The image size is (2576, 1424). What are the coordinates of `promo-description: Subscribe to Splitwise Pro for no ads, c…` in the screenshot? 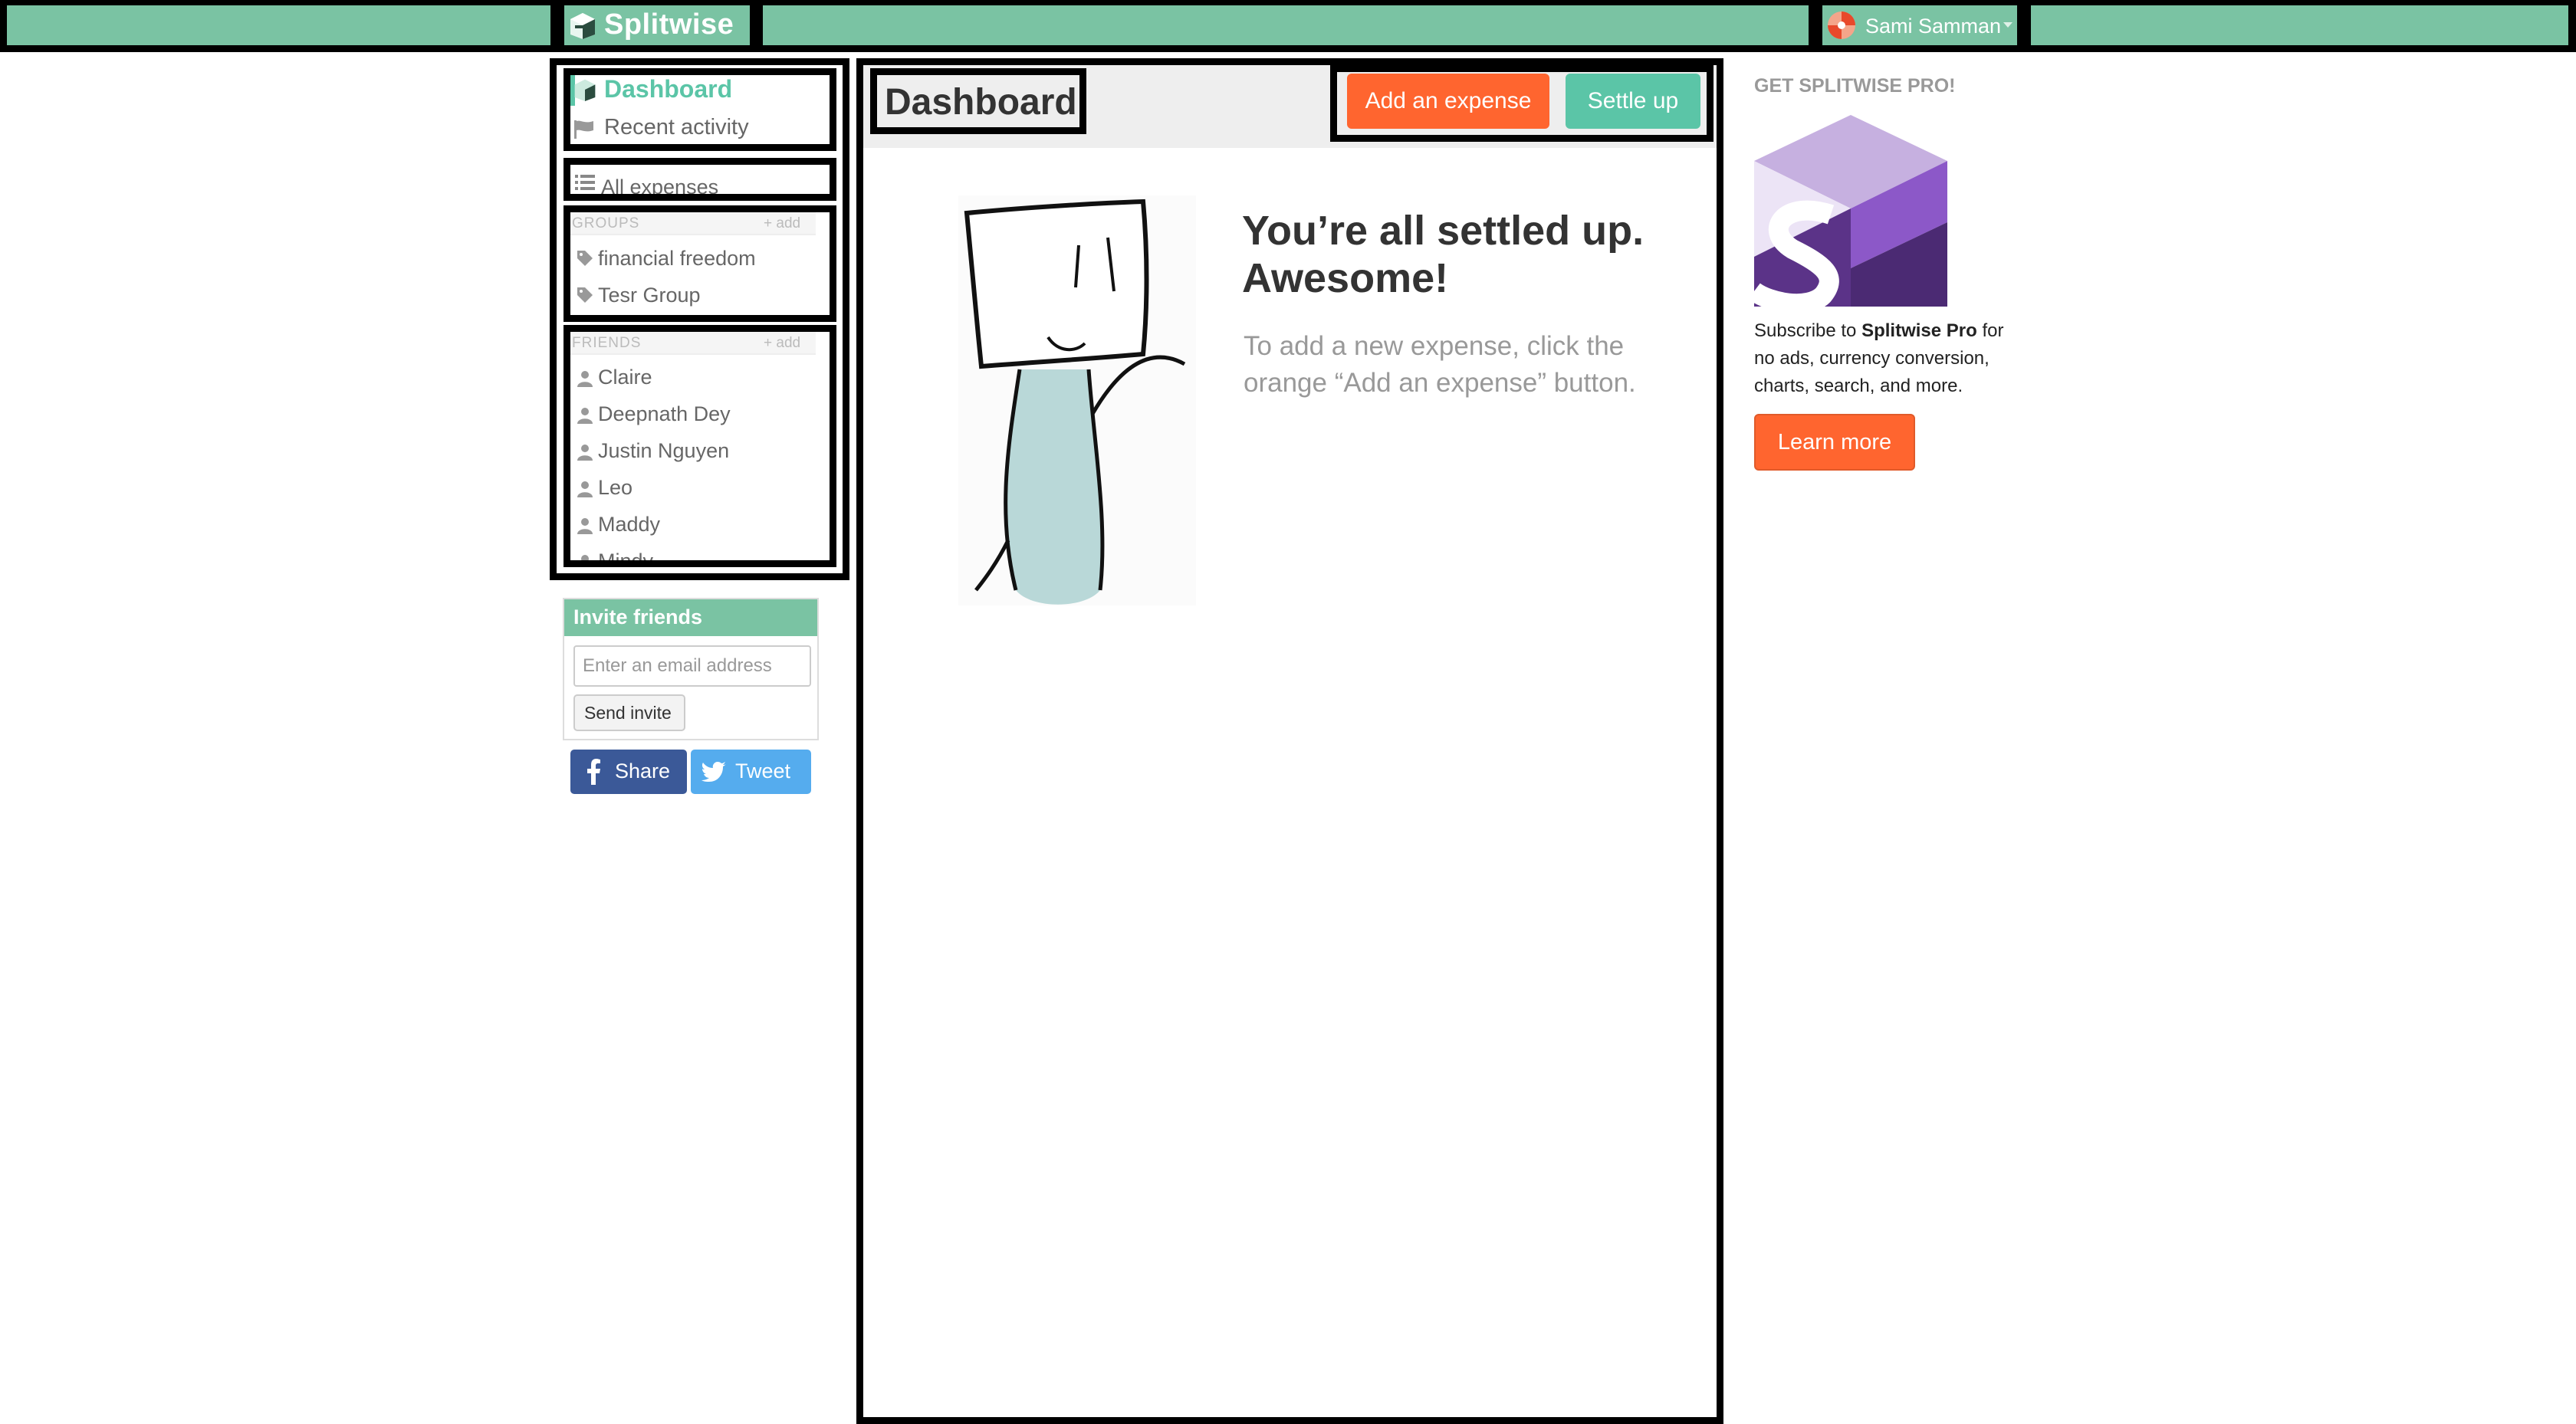 It's located at (1879, 358).